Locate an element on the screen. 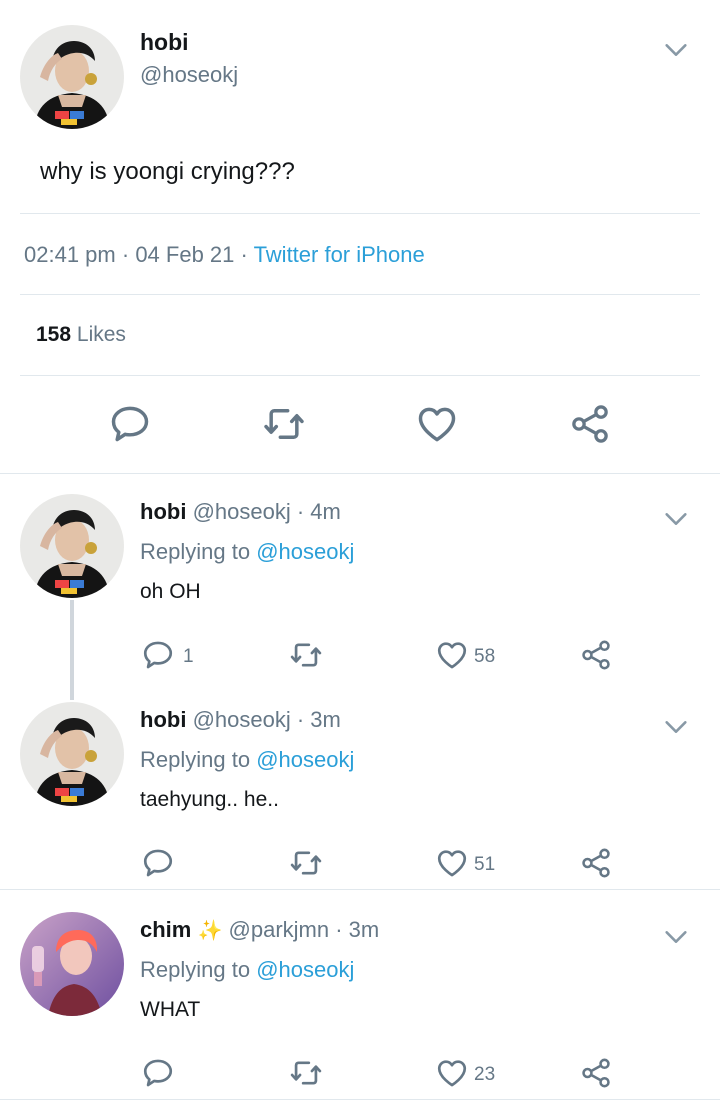  like-count: 58 is located at coordinates (485, 656).